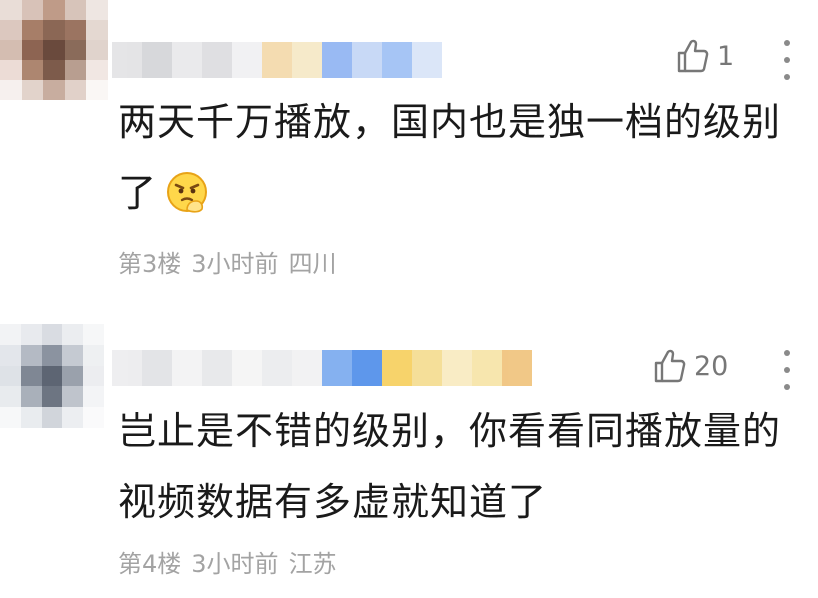  What do you see at coordinates (726, 56) in the screenshot?
I see `like-count: 1` at bounding box center [726, 56].